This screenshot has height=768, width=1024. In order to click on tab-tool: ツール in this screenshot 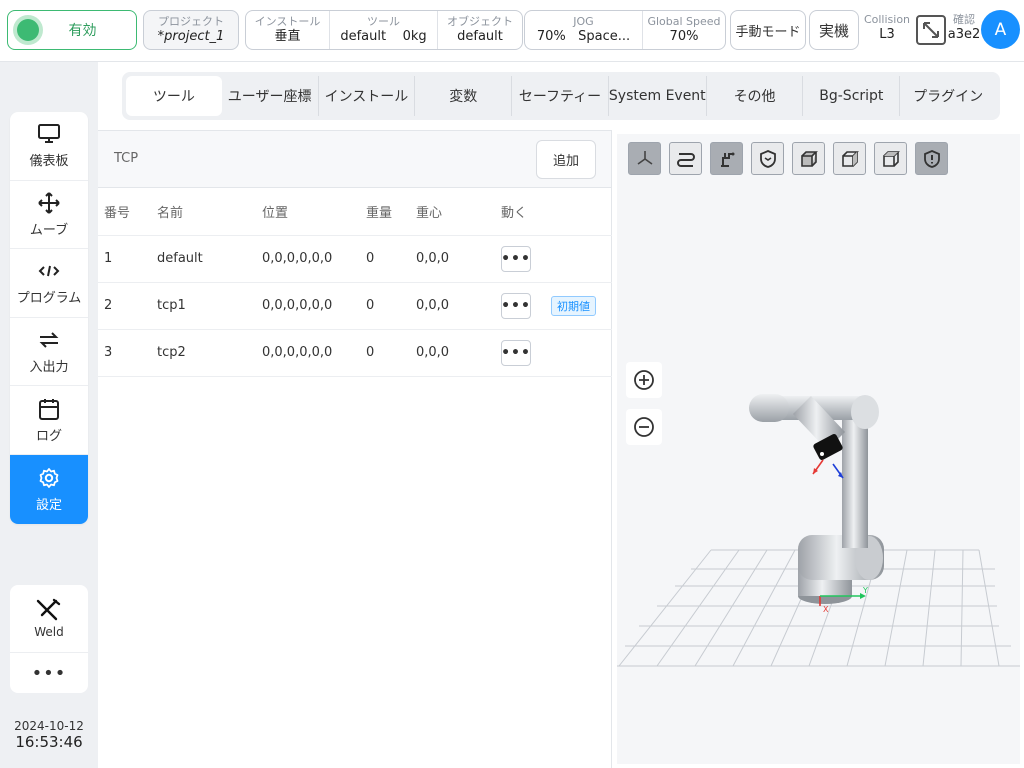, I will do `click(174, 96)`.